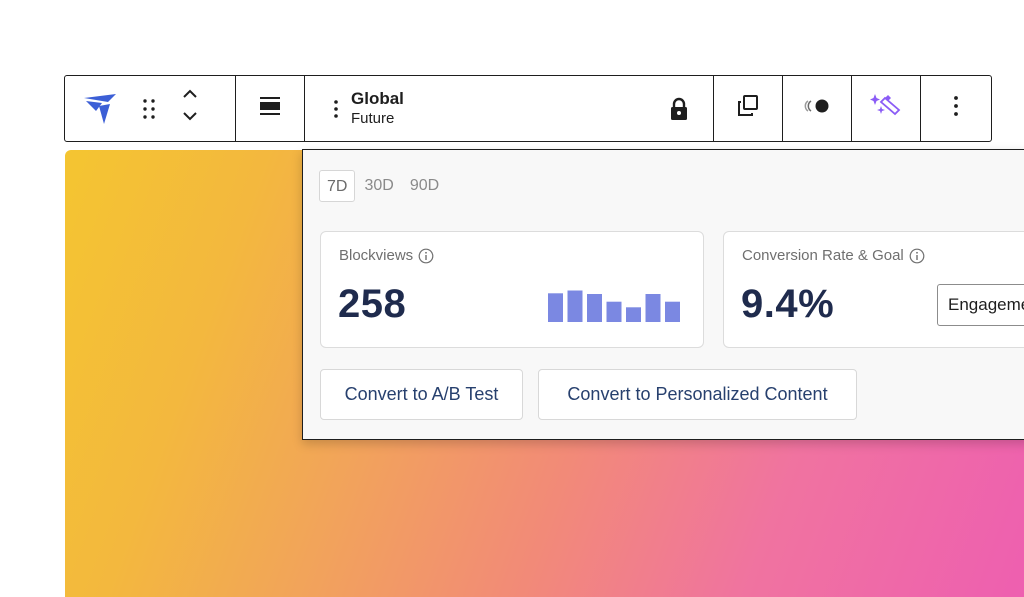 This screenshot has height=597, width=1024. What do you see at coordinates (378, 186) in the screenshot?
I see `tab-30d: 30D` at bounding box center [378, 186].